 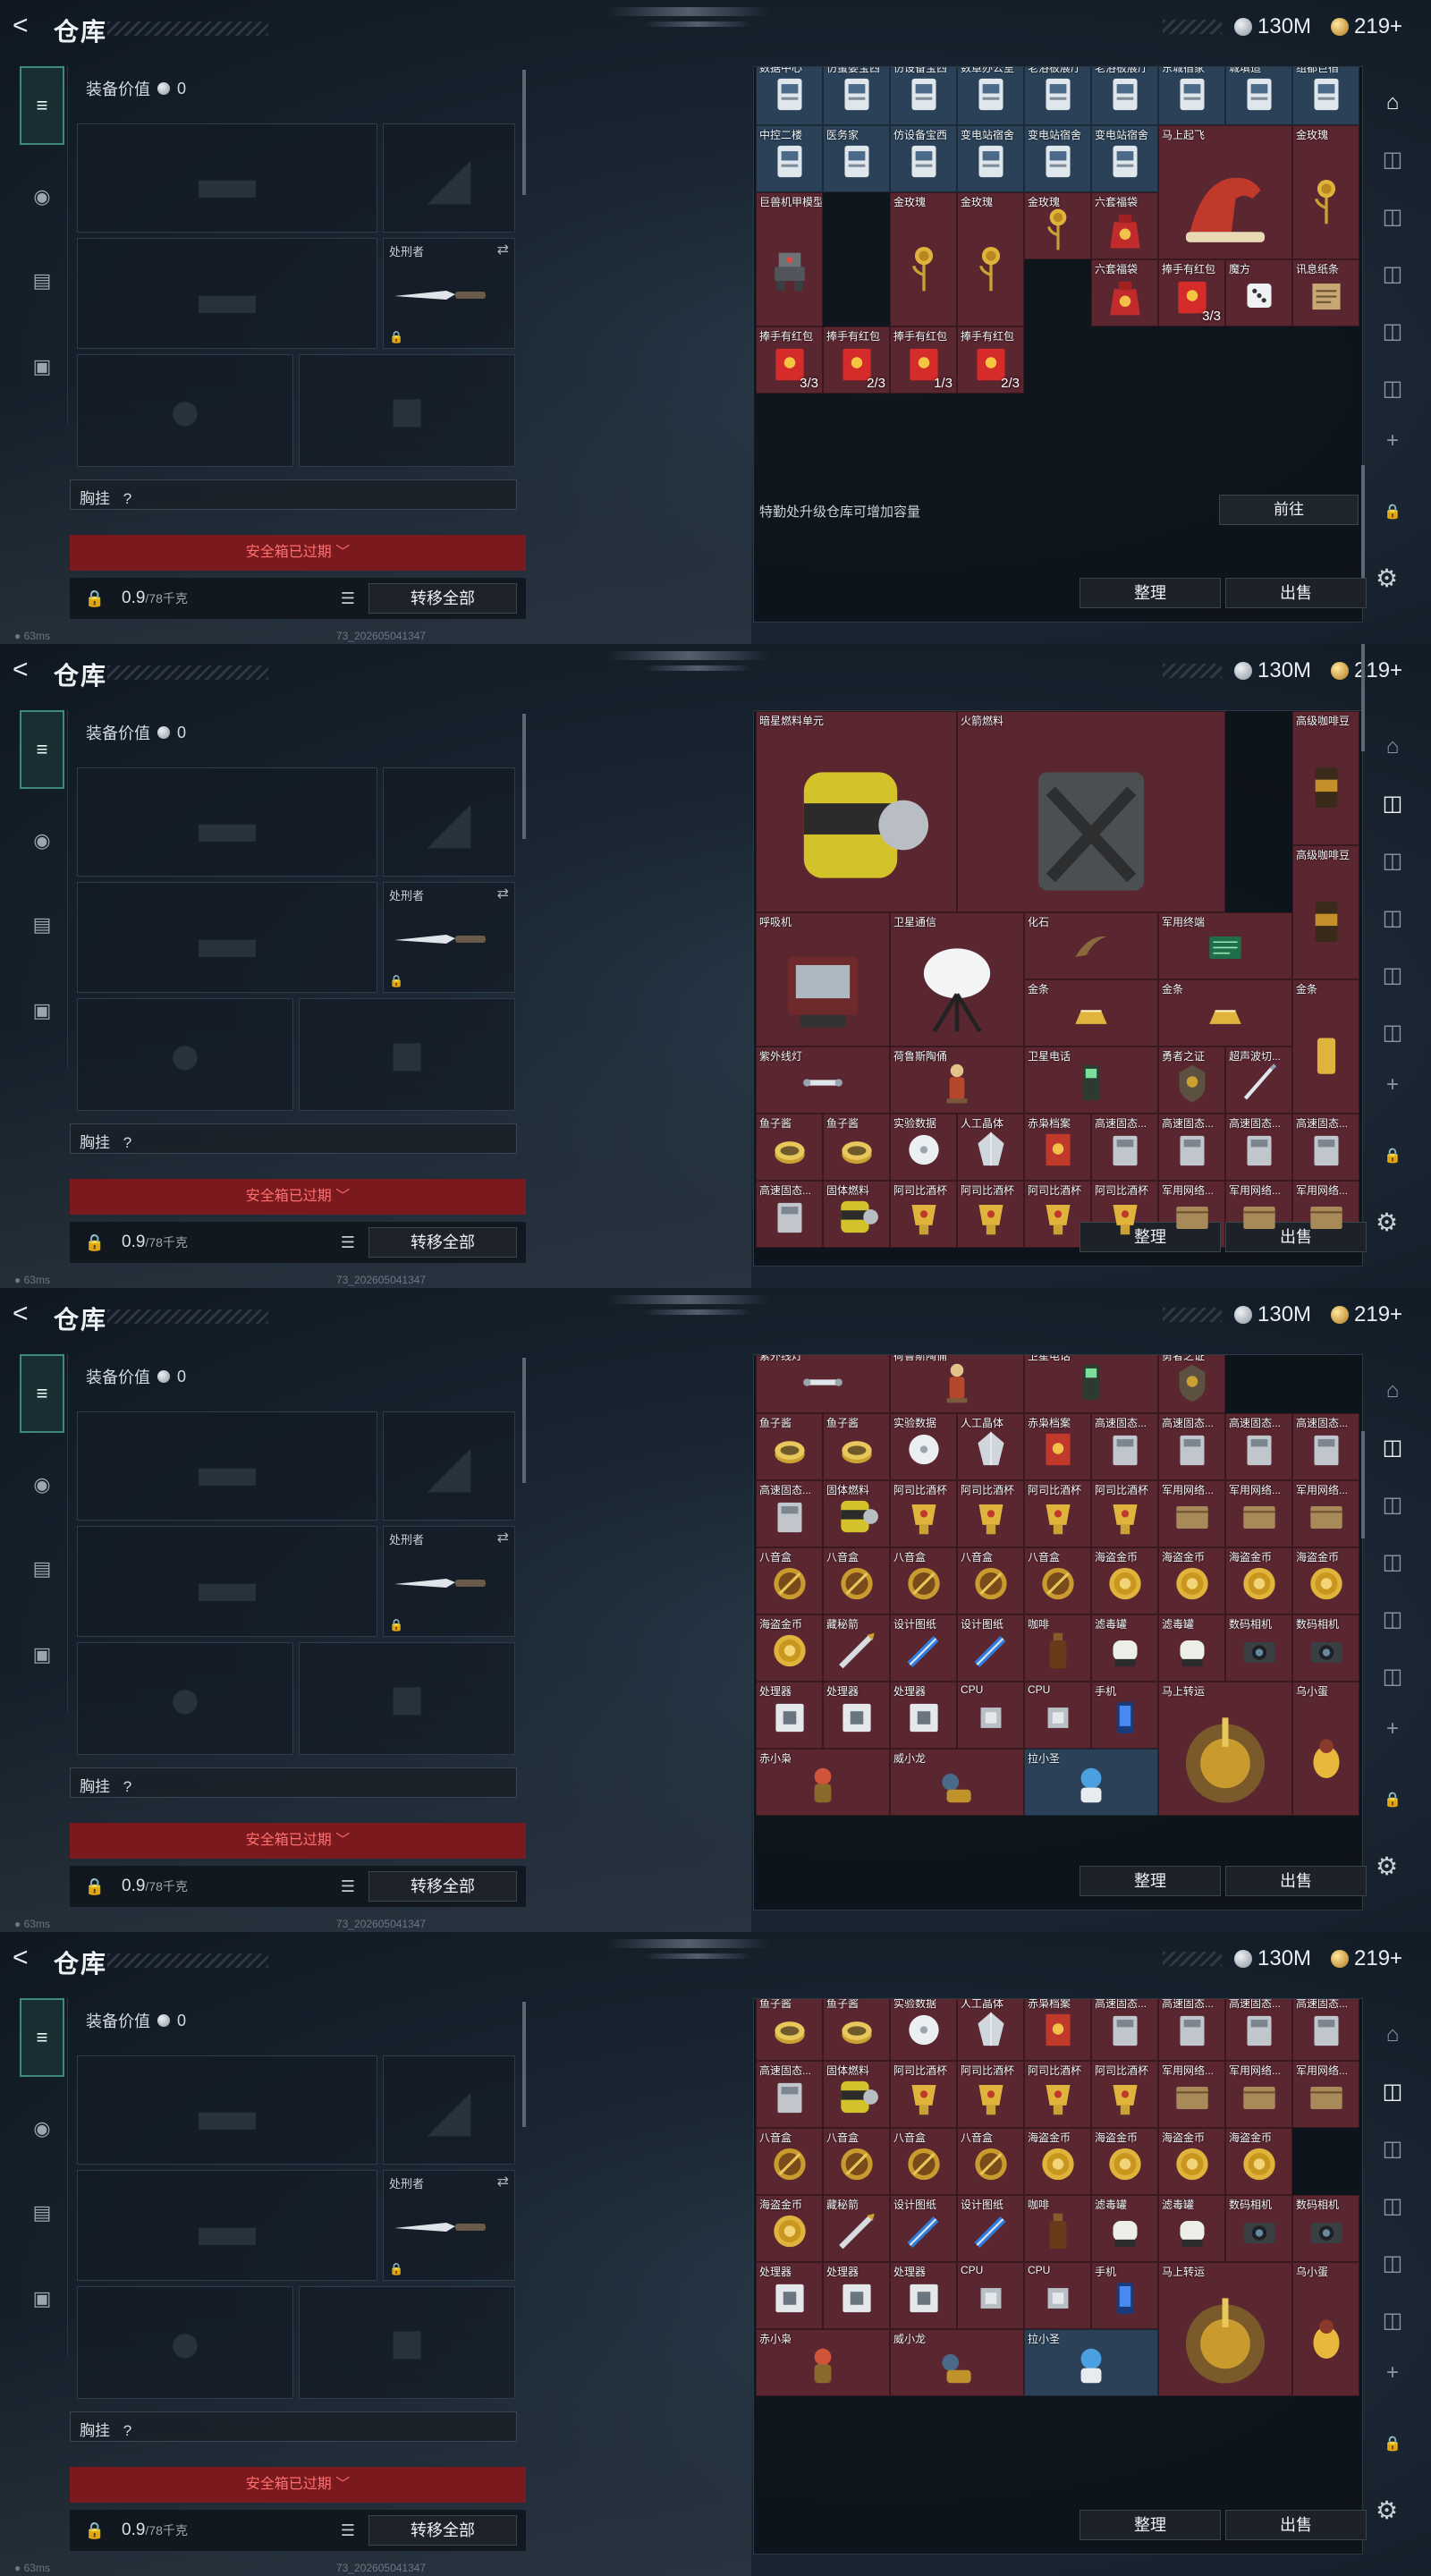 I want to click on stash-item: 咖啡, so click(x=1057, y=1648).